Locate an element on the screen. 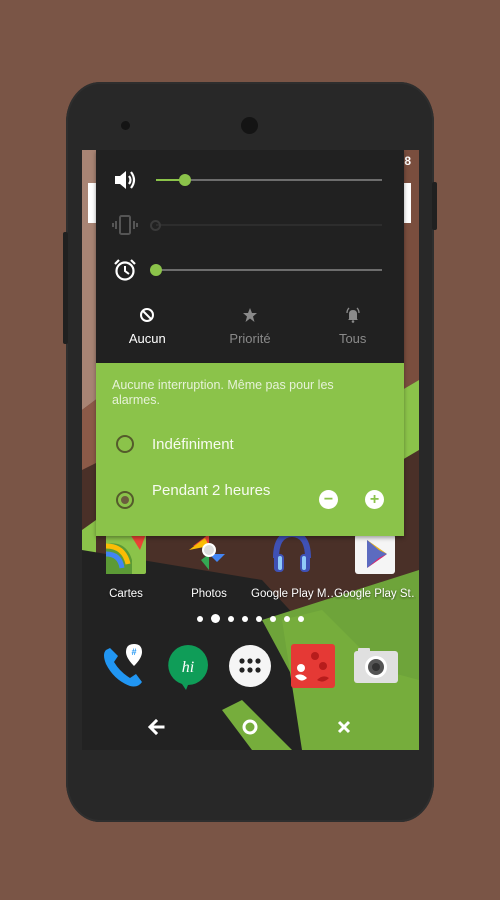 The height and width of the screenshot is (900, 500). ringer-volume-row is located at coordinates (250, 225).